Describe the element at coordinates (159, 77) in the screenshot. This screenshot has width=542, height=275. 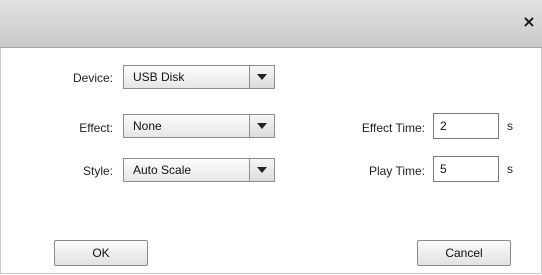
I see `device-value: USB Disk` at that location.